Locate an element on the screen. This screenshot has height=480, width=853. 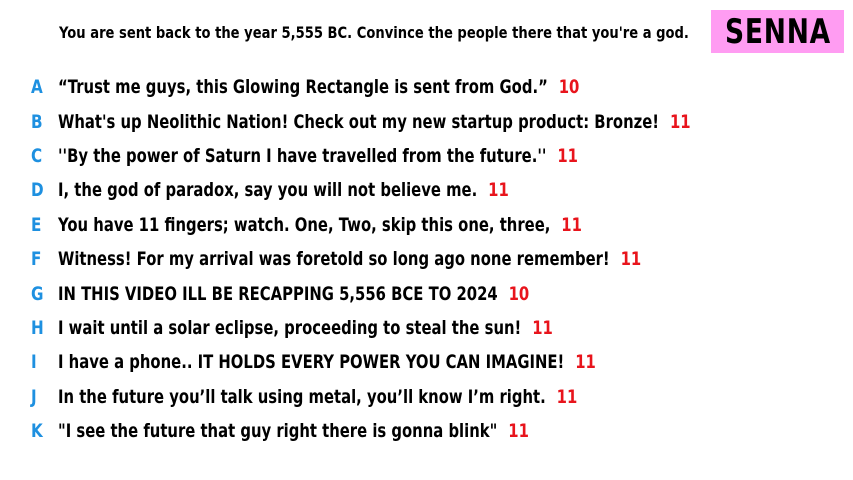
answer-letter: E is located at coordinates (36, 224).